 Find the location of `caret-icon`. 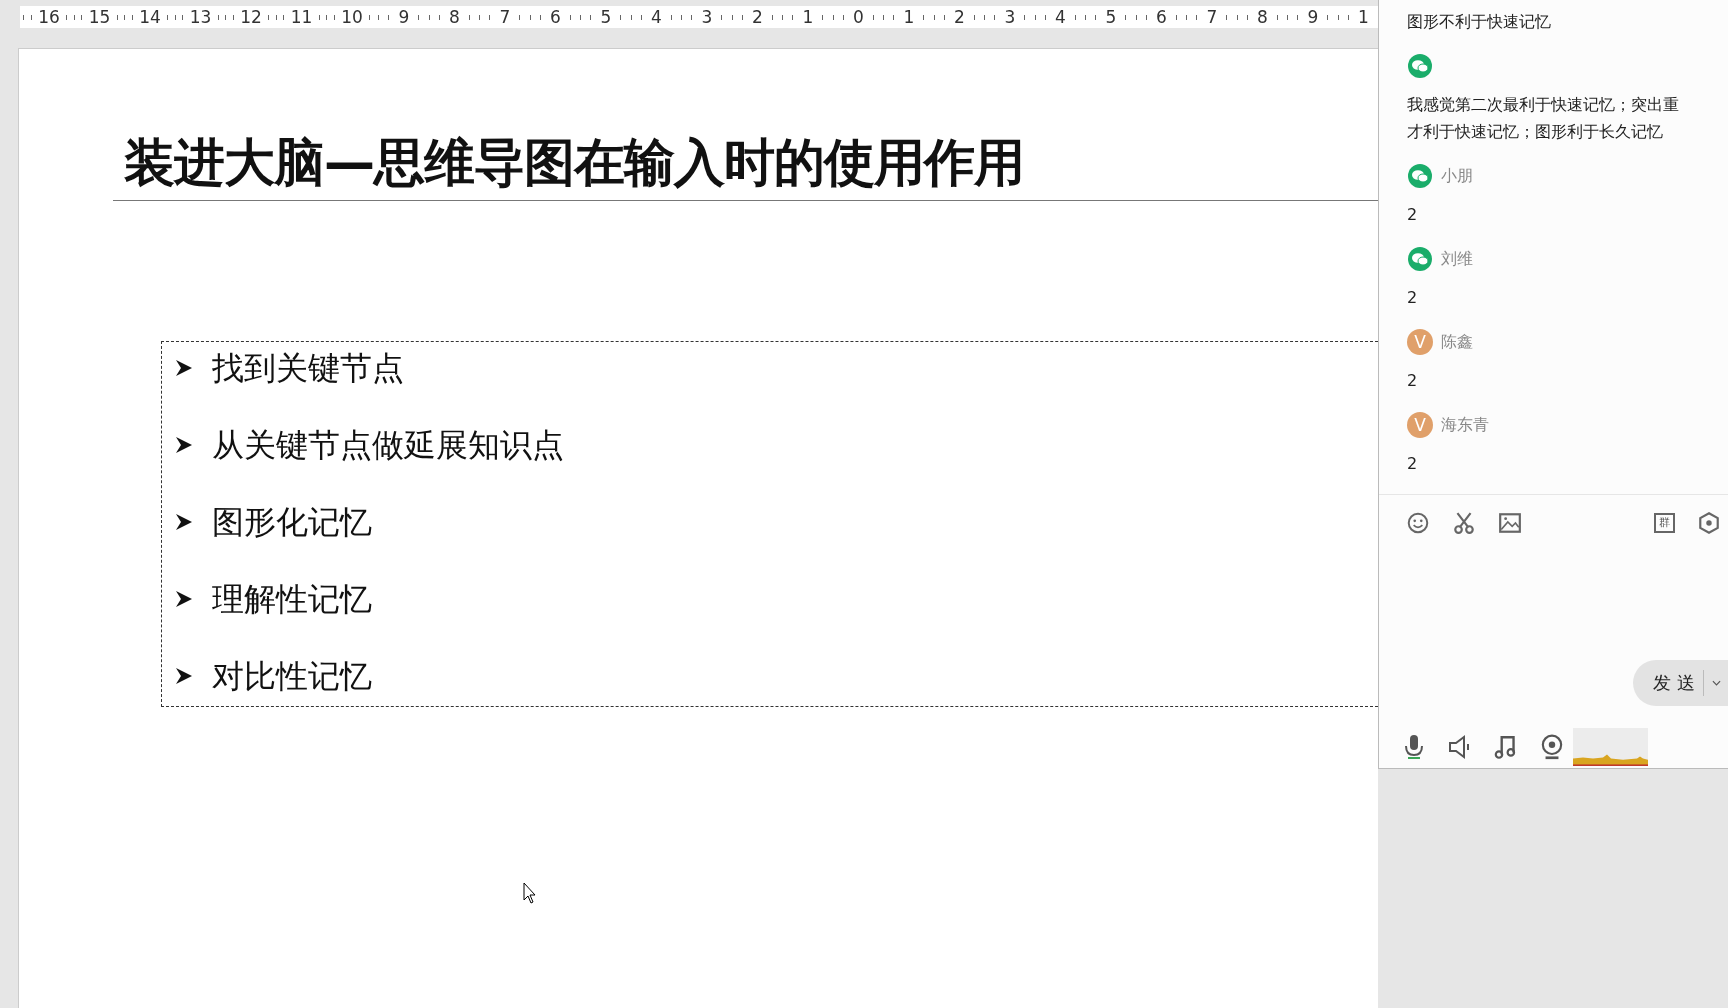

caret-icon is located at coordinates (1716, 683).